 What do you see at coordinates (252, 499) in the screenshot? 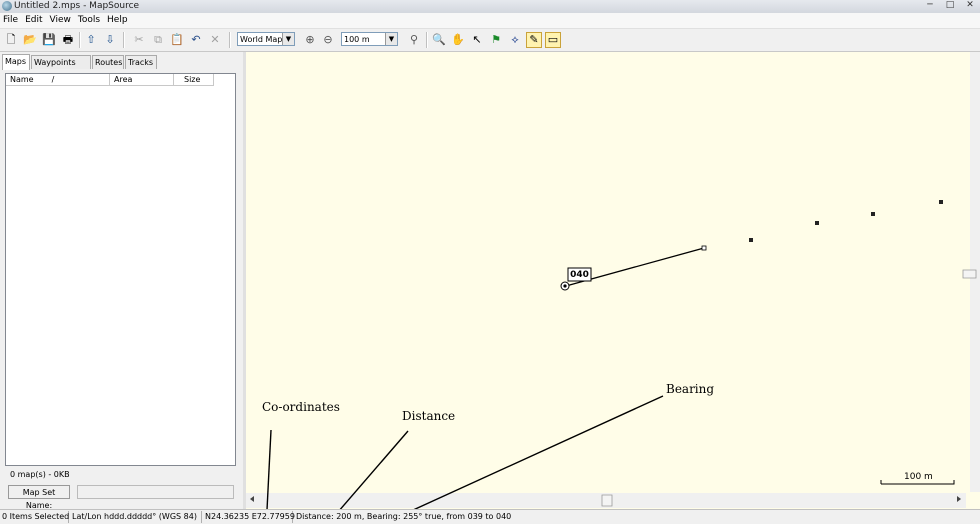
I see `scroll-left-arrow-icon` at bounding box center [252, 499].